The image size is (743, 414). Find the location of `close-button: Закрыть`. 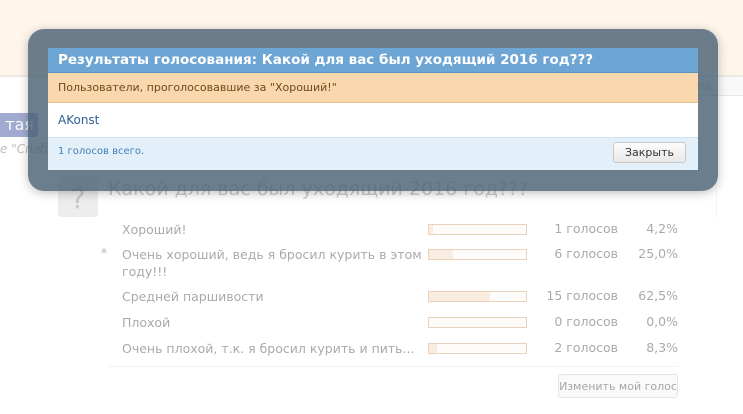

close-button: Закрыть is located at coordinates (649, 152).